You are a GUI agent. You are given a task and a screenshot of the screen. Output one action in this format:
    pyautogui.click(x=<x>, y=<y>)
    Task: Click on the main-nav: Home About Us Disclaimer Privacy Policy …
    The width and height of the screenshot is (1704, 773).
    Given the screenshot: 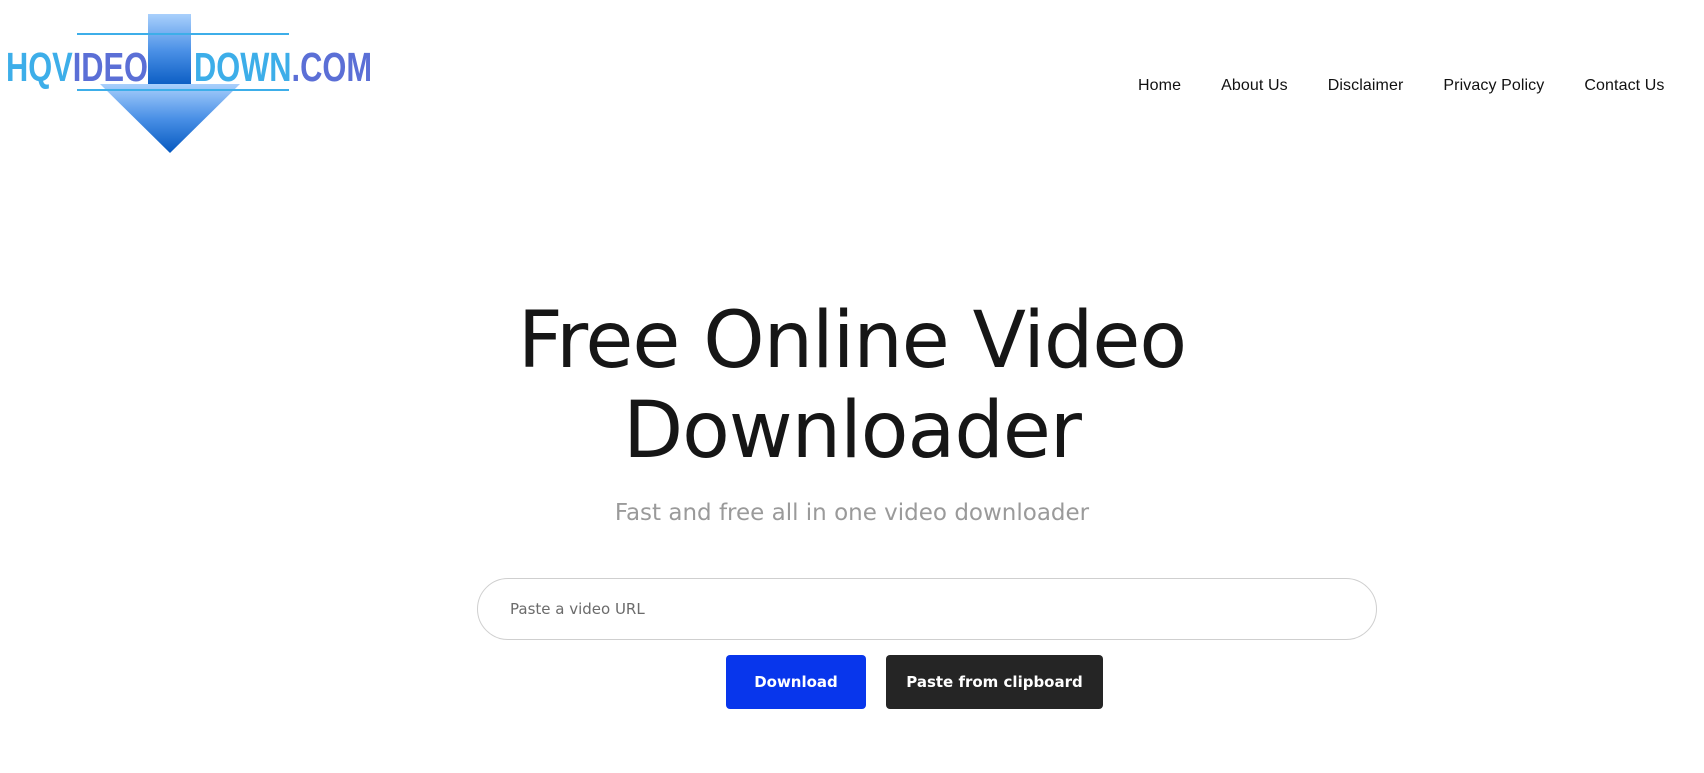 What is the action you would take?
    pyautogui.click(x=1401, y=86)
    